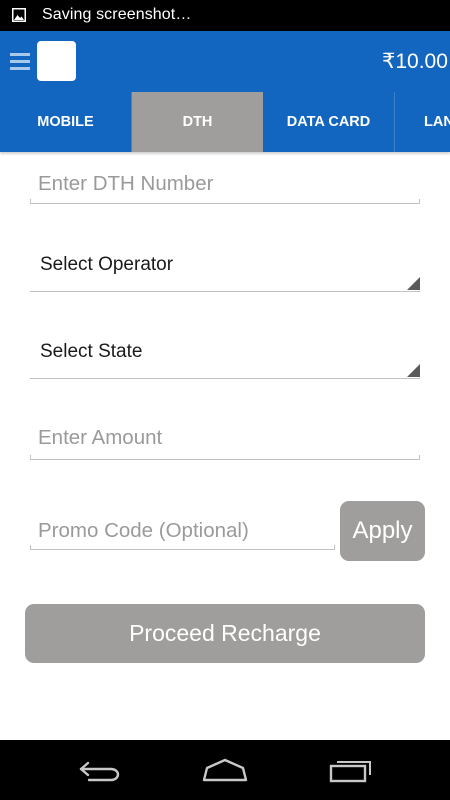 The image size is (450, 800). What do you see at coordinates (143, 530) in the screenshot?
I see `promo-code-placeholder: Promo Code (Optional)` at bounding box center [143, 530].